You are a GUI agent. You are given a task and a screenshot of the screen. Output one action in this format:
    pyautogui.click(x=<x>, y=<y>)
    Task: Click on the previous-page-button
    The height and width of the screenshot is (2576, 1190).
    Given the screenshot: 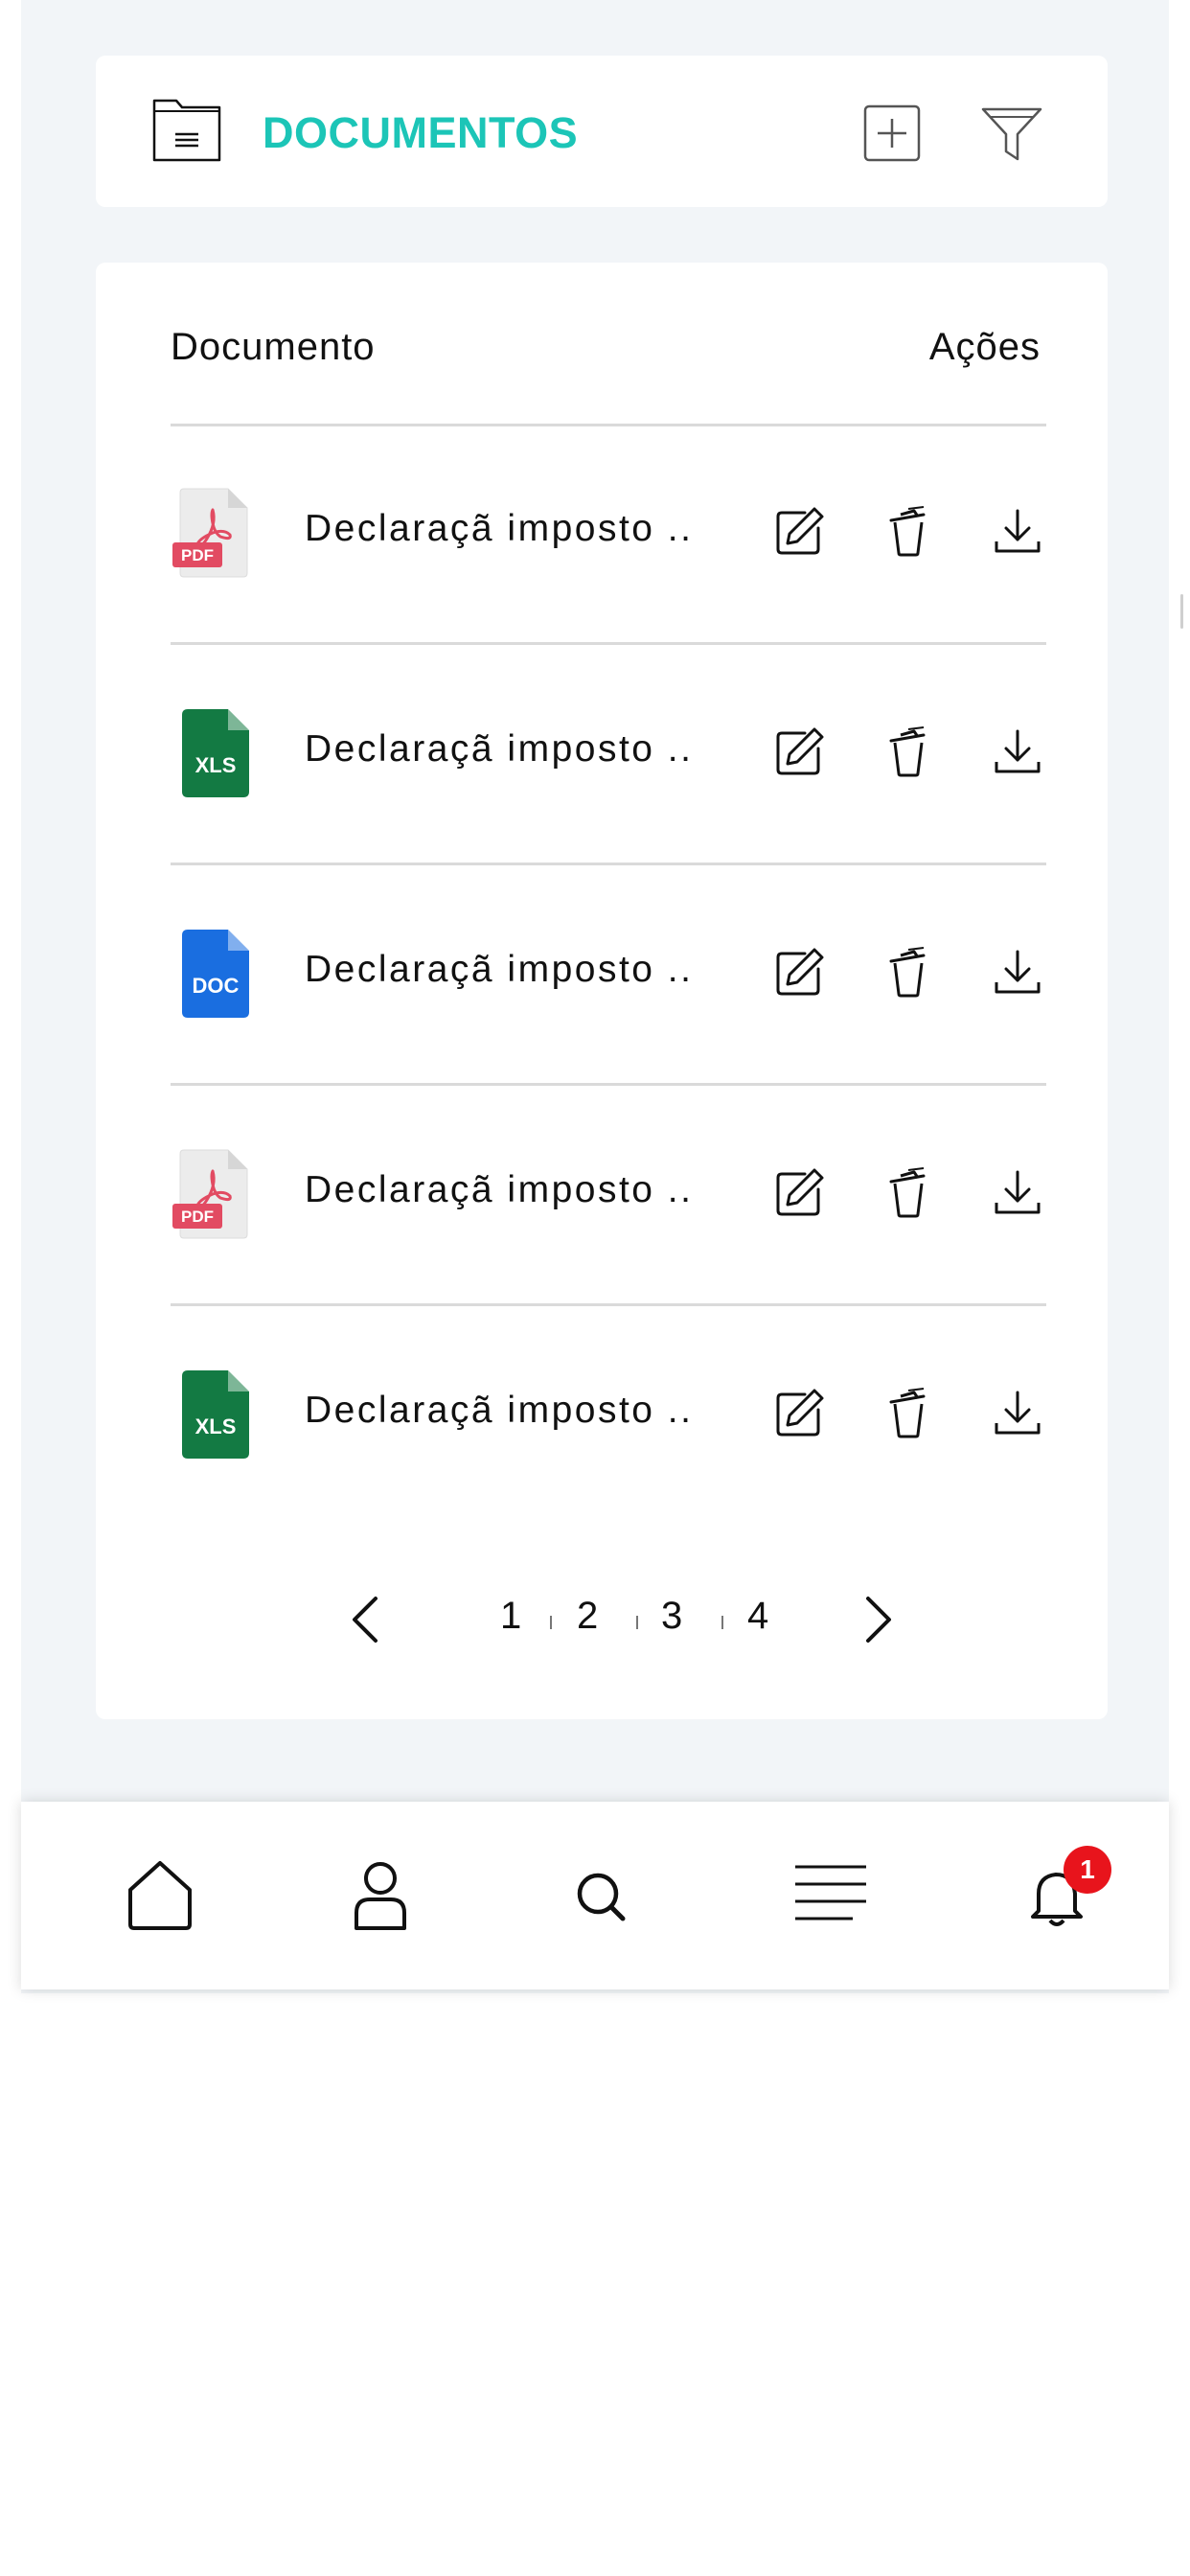 What is the action you would take?
    pyautogui.click(x=367, y=1619)
    